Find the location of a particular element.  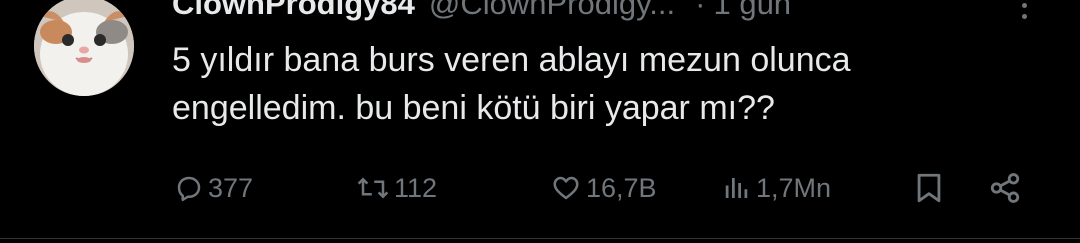

like-count: 16,7B is located at coordinates (621, 187).